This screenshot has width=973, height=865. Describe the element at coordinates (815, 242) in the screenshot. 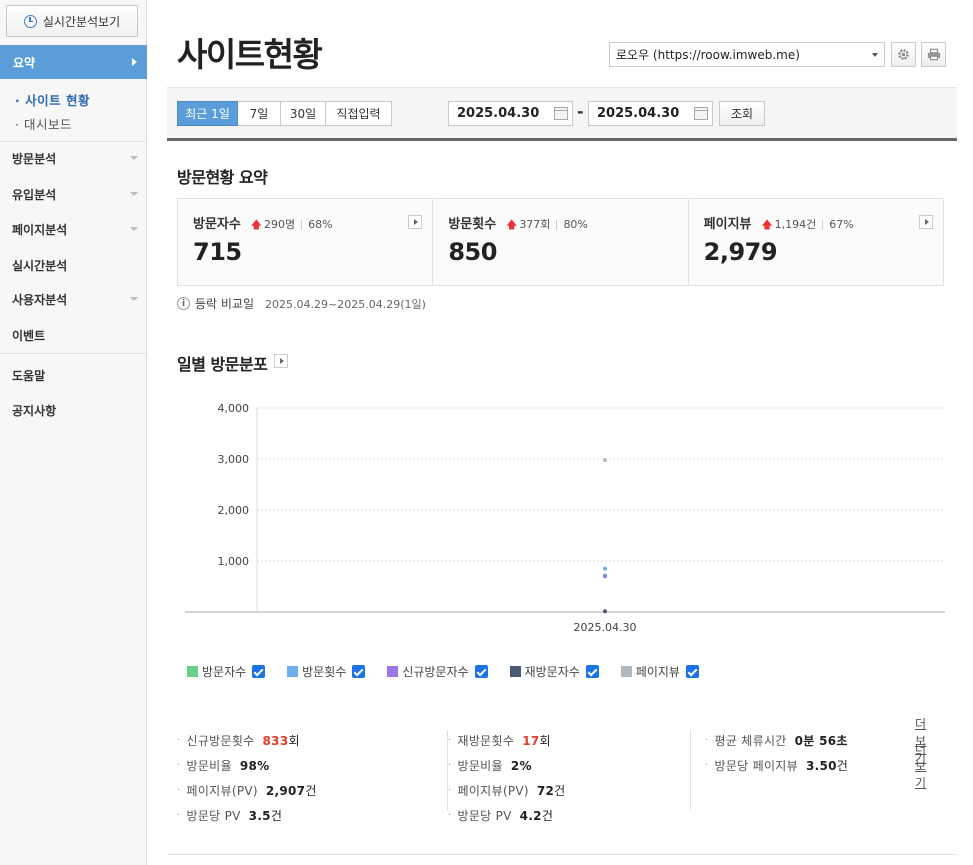

I see `summary-card-pageviews: 페이지뷰 🡅 1,194건 67% 2,979` at that location.